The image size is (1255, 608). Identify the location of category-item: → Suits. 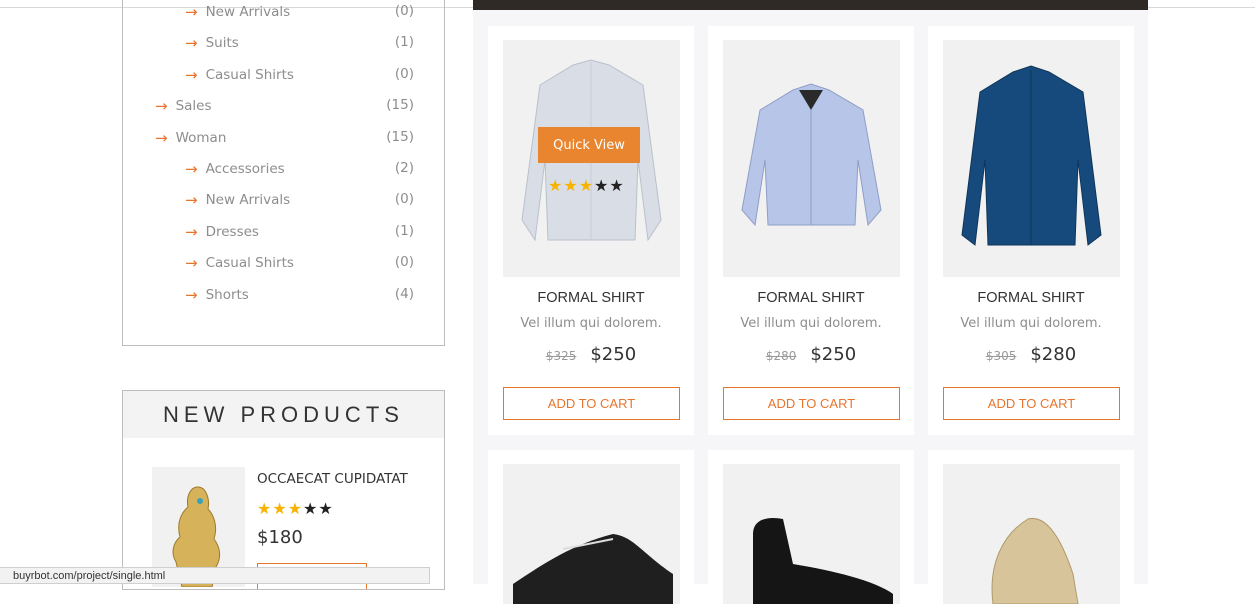
(212, 43).